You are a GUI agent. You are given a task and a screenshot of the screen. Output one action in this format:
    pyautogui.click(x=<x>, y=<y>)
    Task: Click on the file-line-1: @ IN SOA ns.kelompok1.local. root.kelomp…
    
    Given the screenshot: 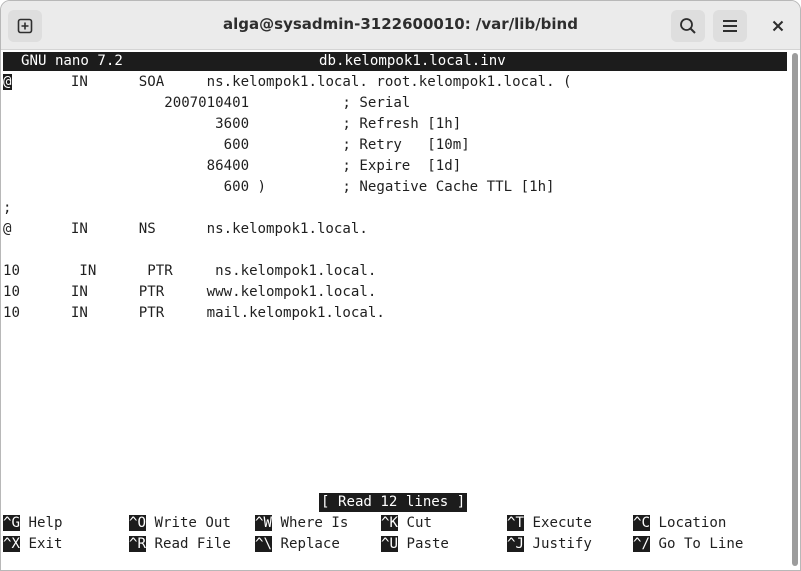 What is the action you would take?
    pyautogui.click(x=287, y=82)
    